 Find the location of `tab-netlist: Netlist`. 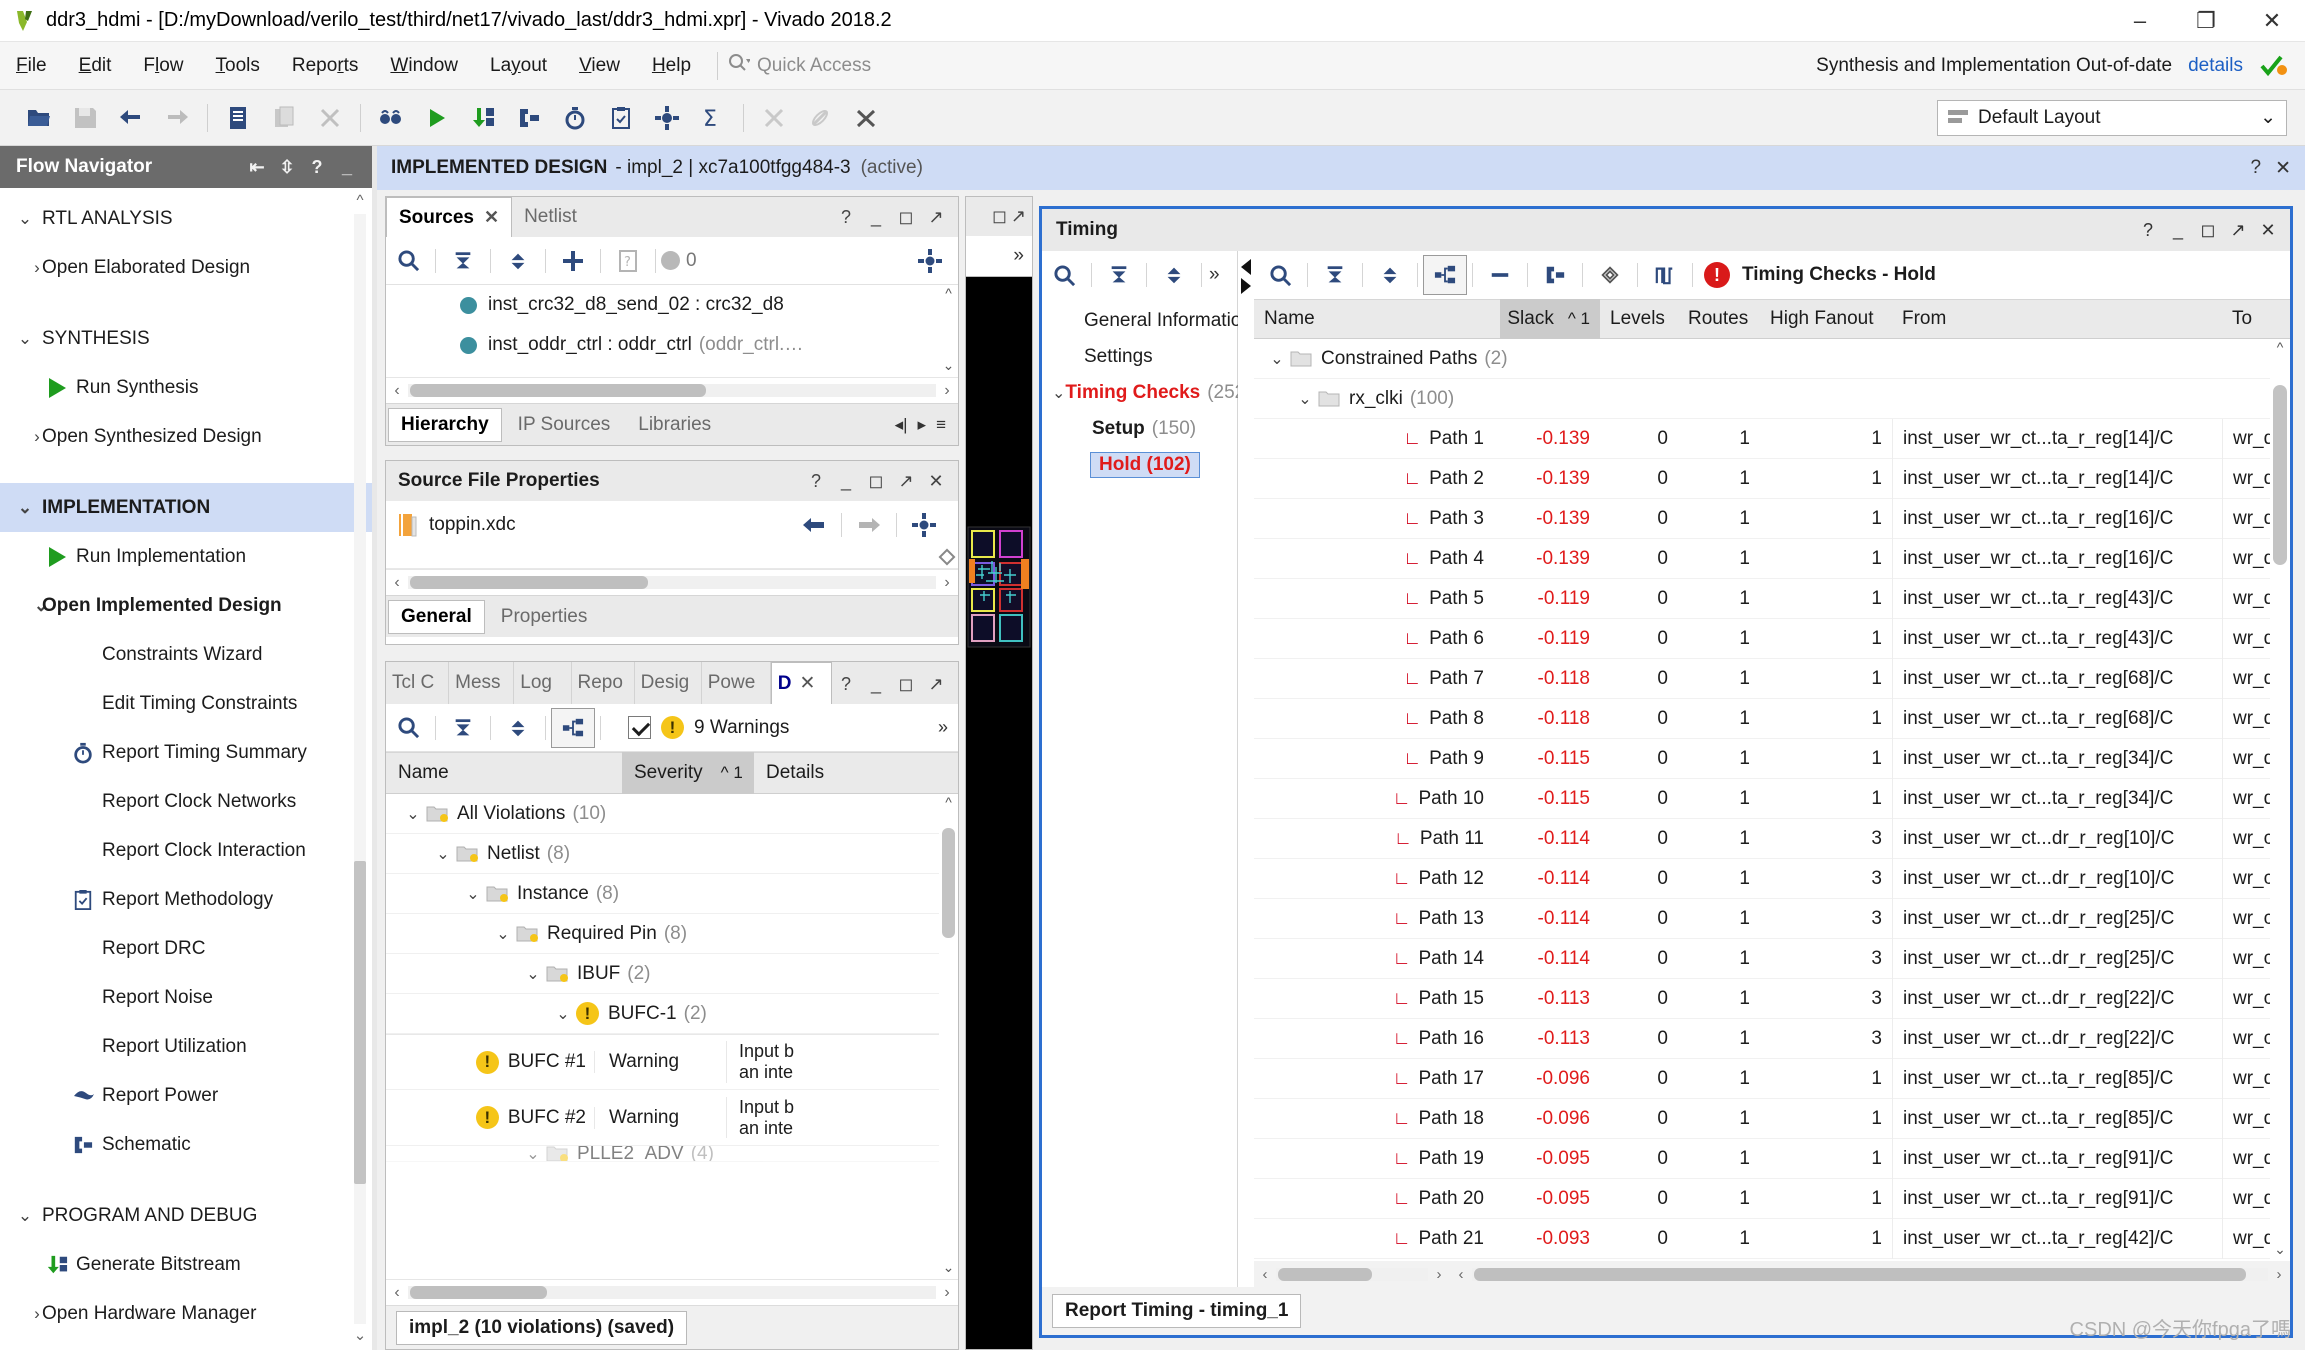

tab-netlist: Netlist is located at coordinates (550, 217).